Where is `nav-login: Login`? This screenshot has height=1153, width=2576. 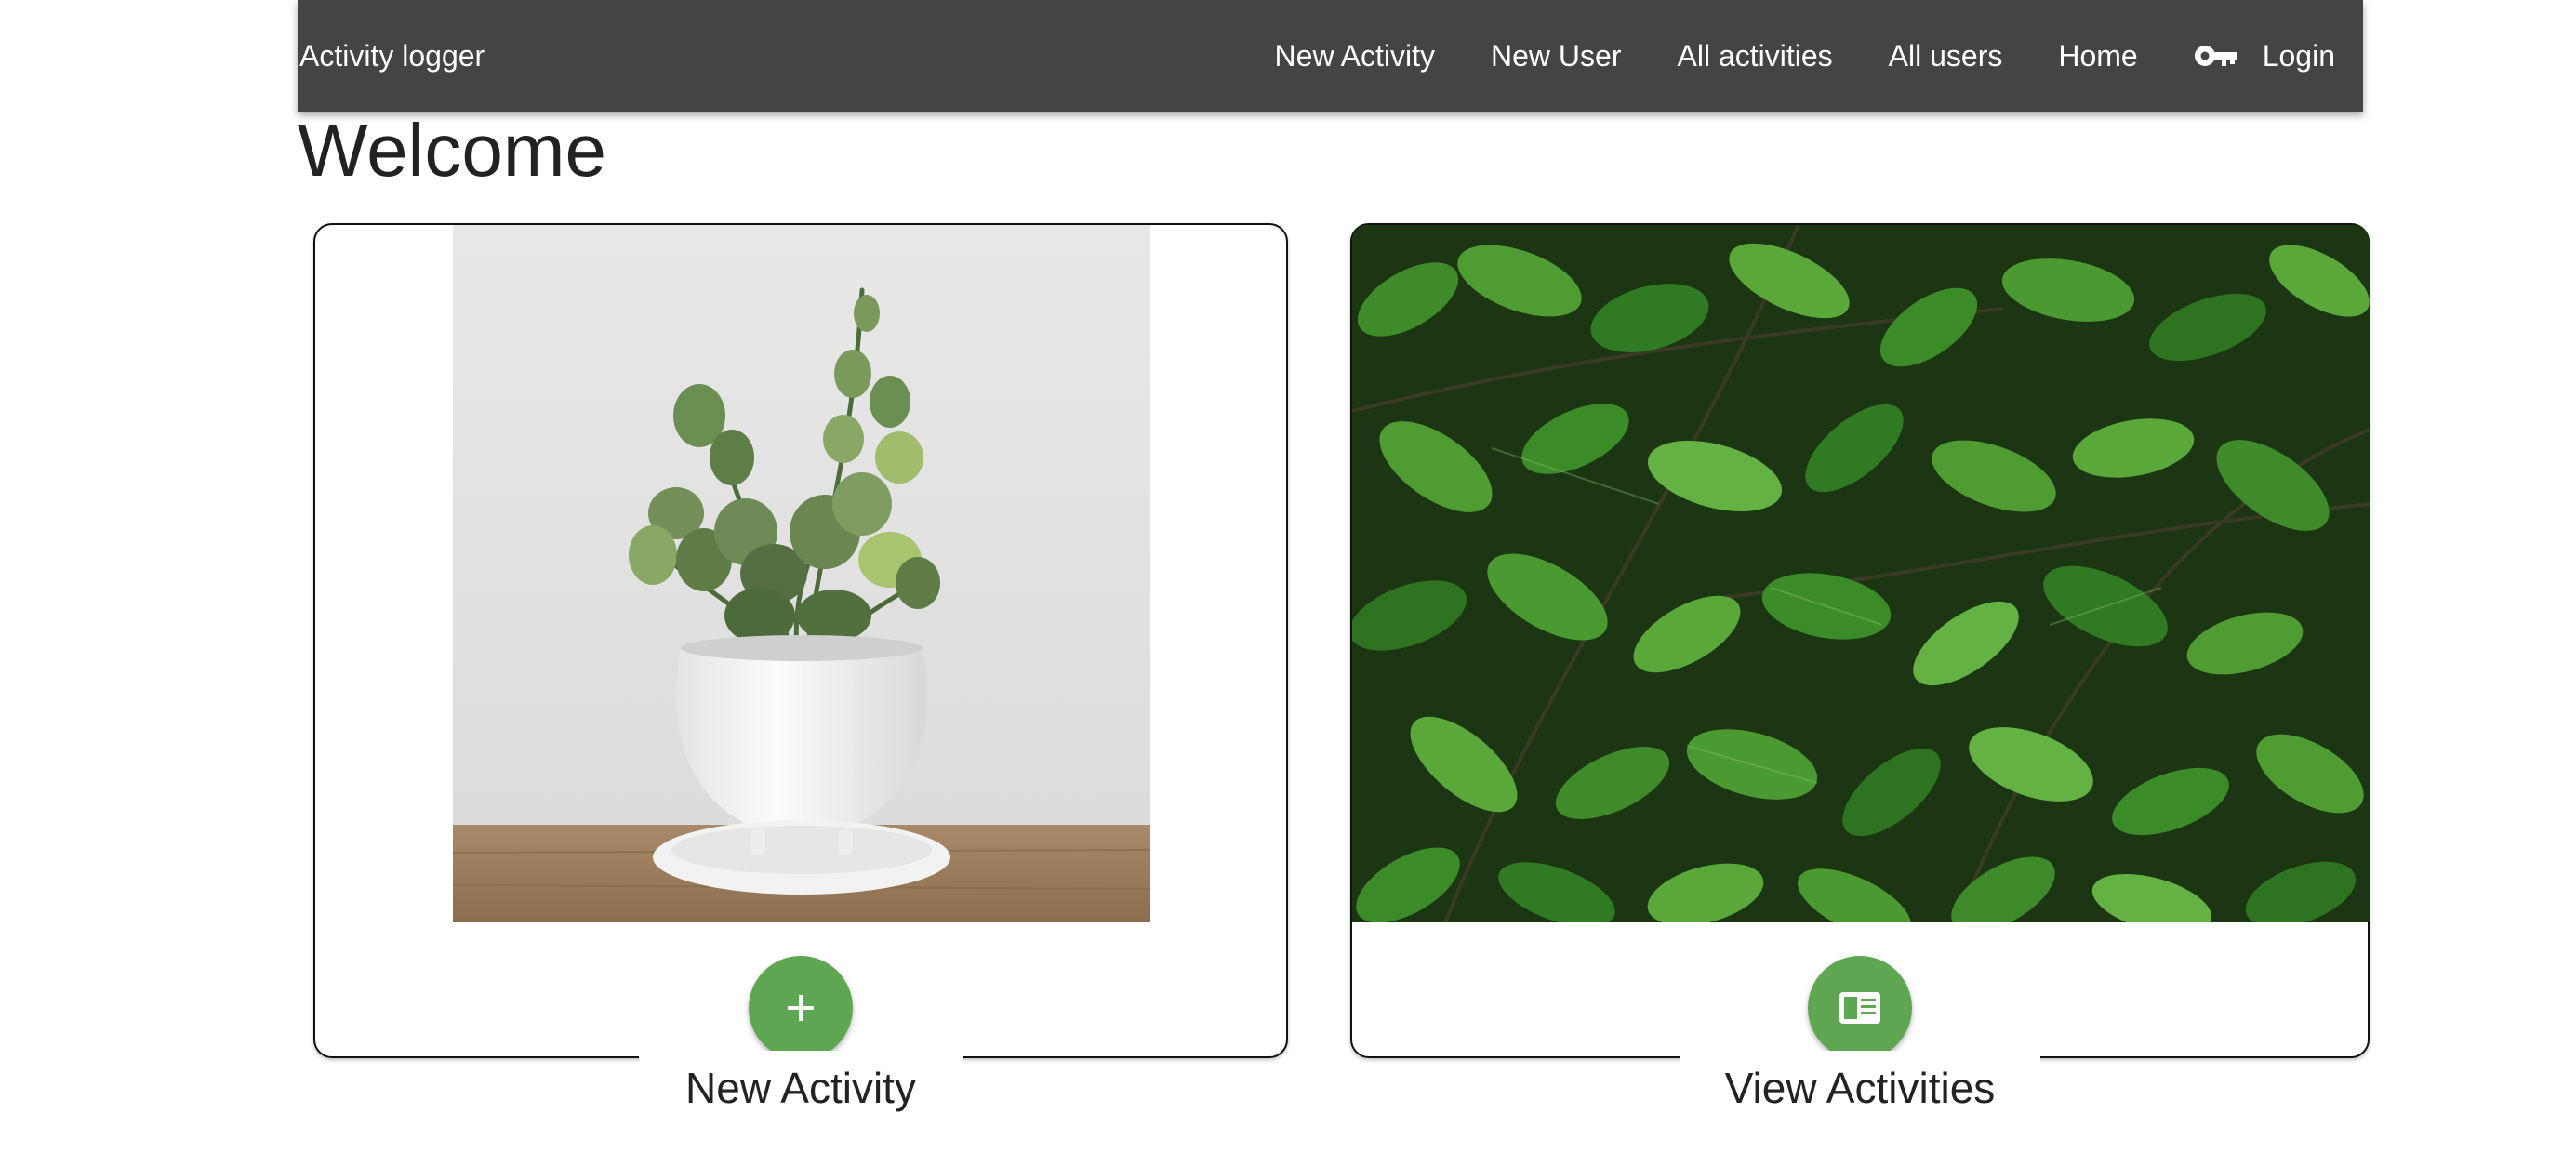 nav-login: Login is located at coordinates (2264, 56).